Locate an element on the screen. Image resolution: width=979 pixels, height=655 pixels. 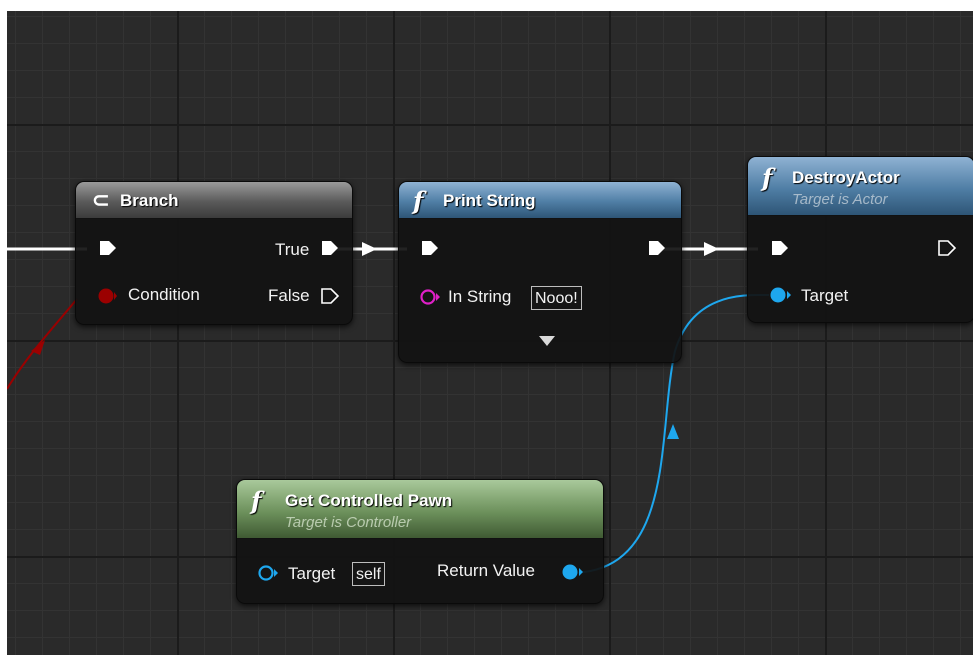
in-string-label: In String is located at coordinates (480, 296).